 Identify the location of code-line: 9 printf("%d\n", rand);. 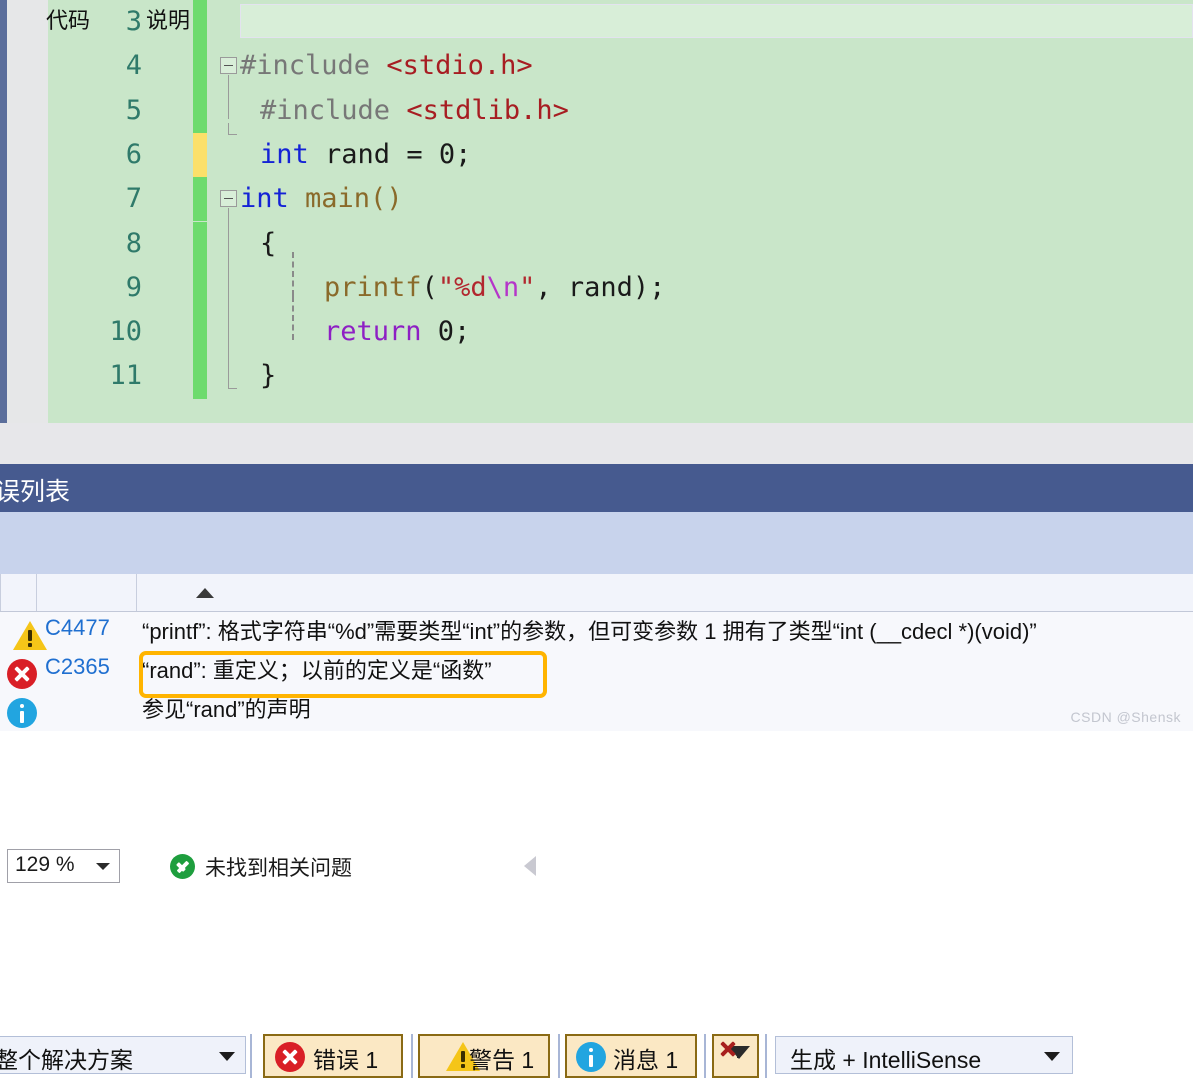
(620, 281).